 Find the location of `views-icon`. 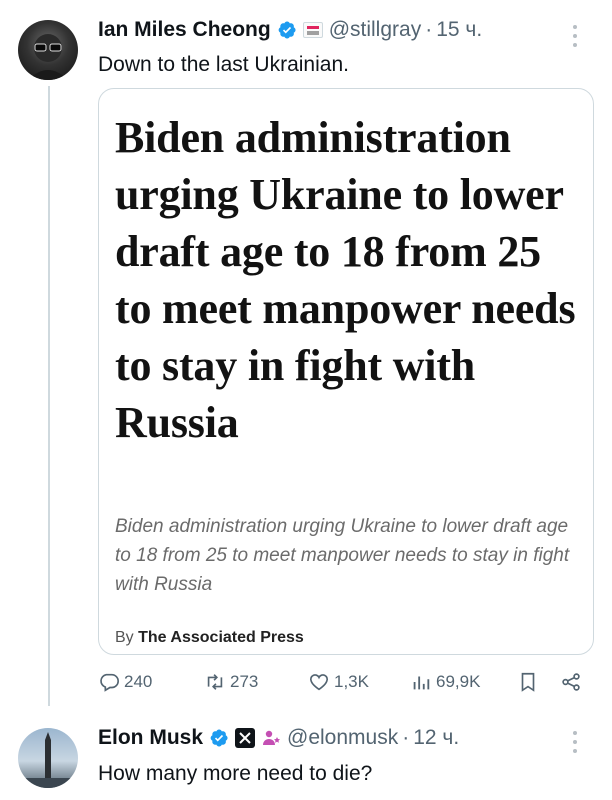

views-icon is located at coordinates (421, 683).